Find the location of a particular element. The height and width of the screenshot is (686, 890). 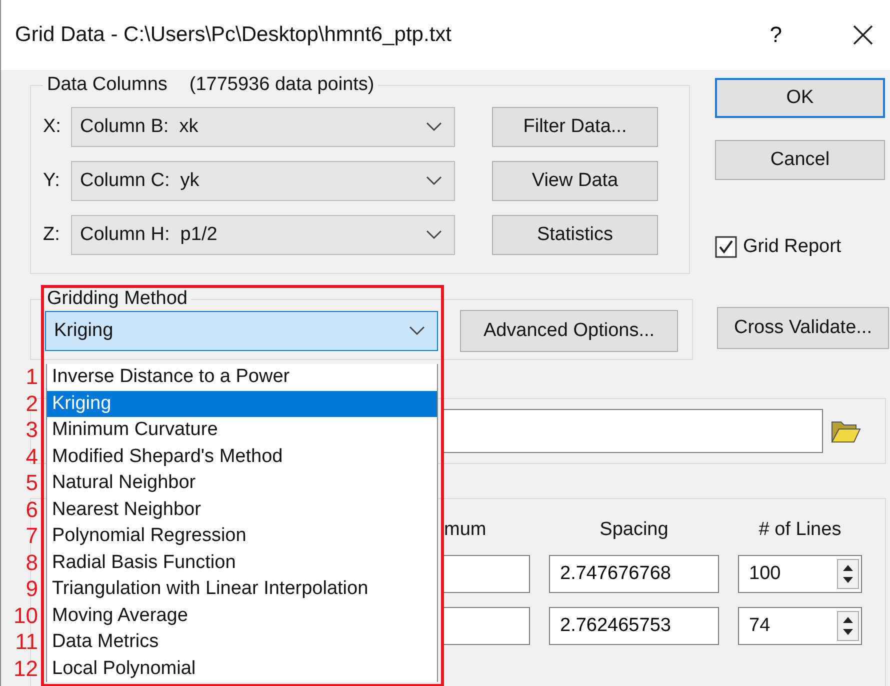

annotation-number: 10 is located at coordinates (25, 615).